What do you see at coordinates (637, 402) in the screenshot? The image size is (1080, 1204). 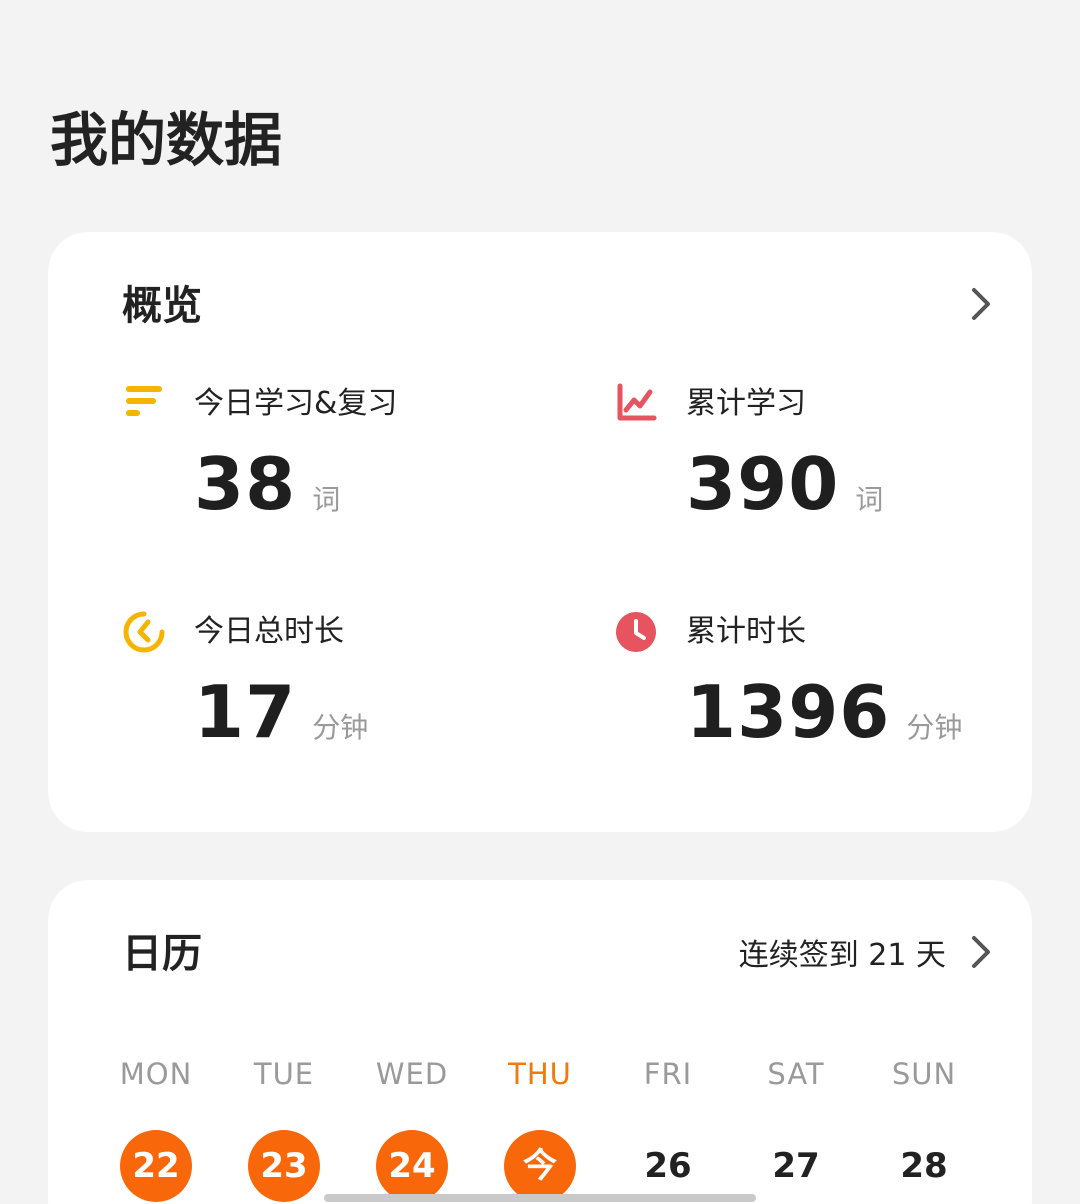 I see `line-chart-icon` at bounding box center [637, 402].